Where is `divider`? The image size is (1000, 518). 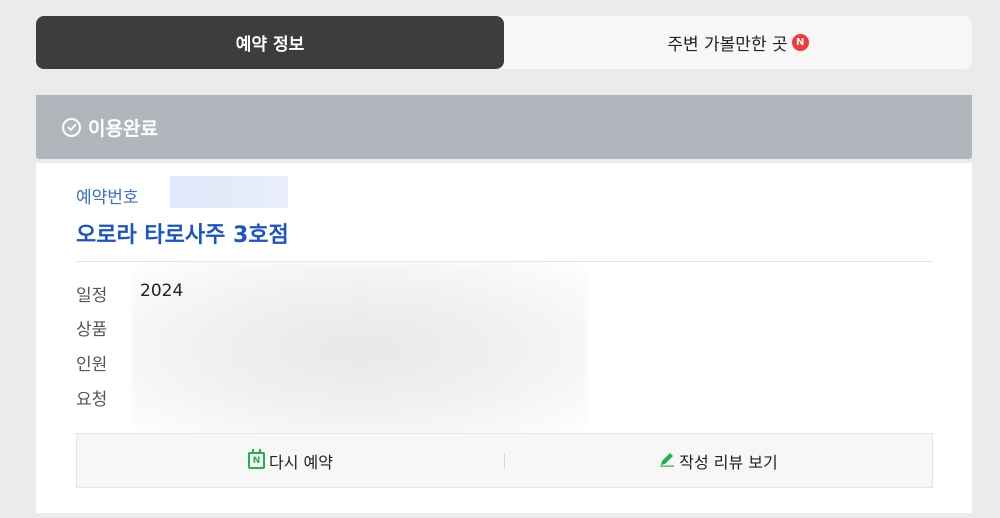
divider is located at coordinates (504, 261).